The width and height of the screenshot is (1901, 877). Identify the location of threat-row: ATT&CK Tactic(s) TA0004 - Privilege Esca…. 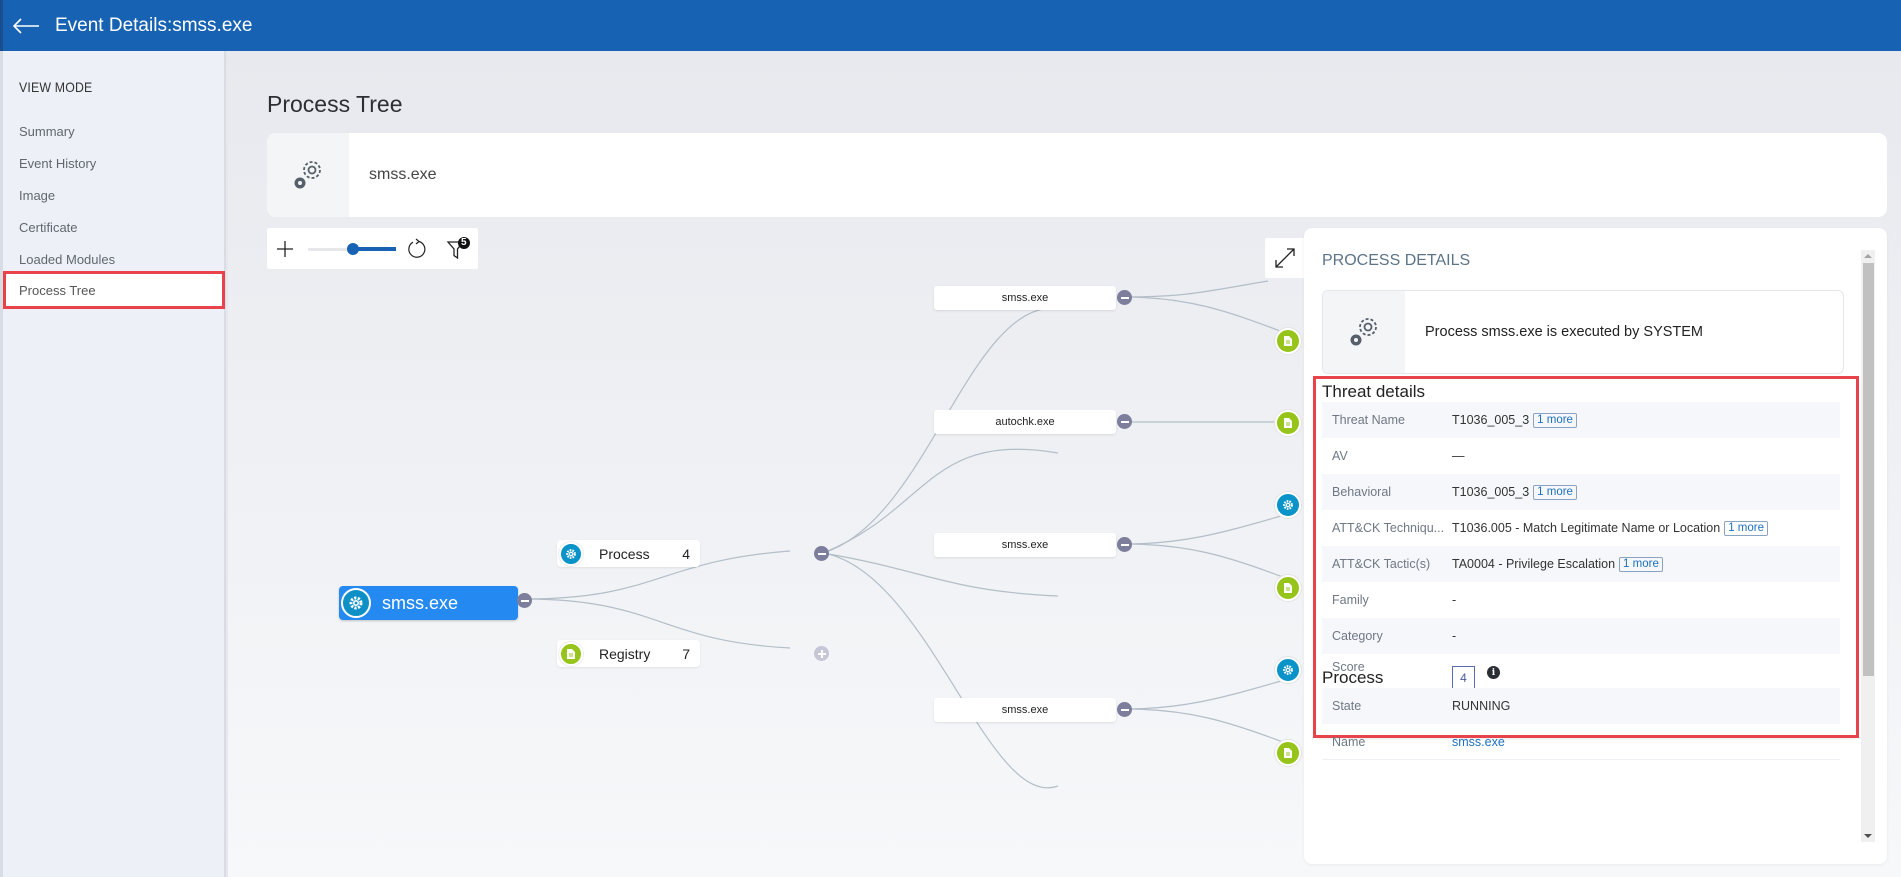
(1581, 564).